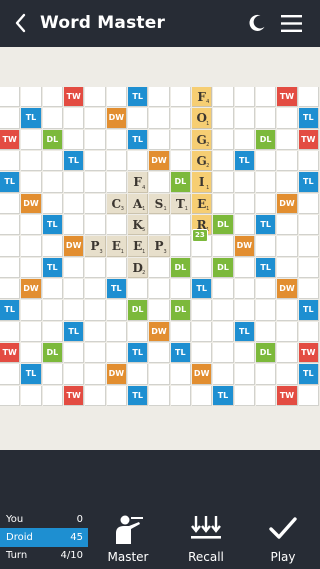  Describe the element at coordinates (202, 203) in the screenshot. I see `letter-tile: E1` at that location.